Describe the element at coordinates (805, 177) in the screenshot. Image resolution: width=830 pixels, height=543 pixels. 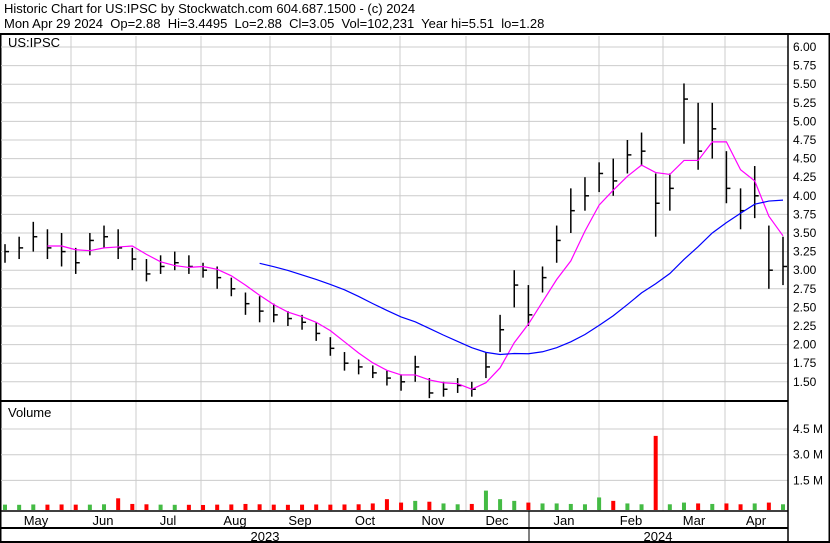
I see `price-tick-label: 4.25` at that location.